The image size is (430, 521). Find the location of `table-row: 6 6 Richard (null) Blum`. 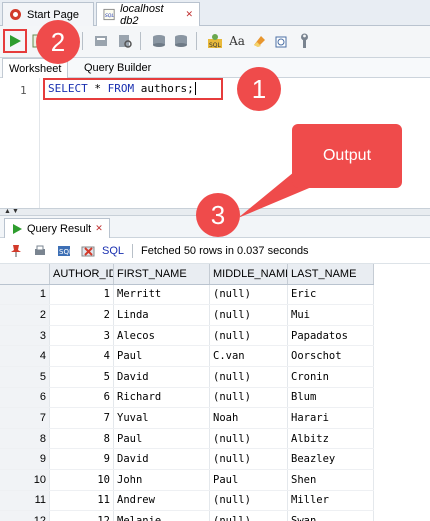

table-row: 6 6 Richard (null) Blum is located at coordinates (187, 398).